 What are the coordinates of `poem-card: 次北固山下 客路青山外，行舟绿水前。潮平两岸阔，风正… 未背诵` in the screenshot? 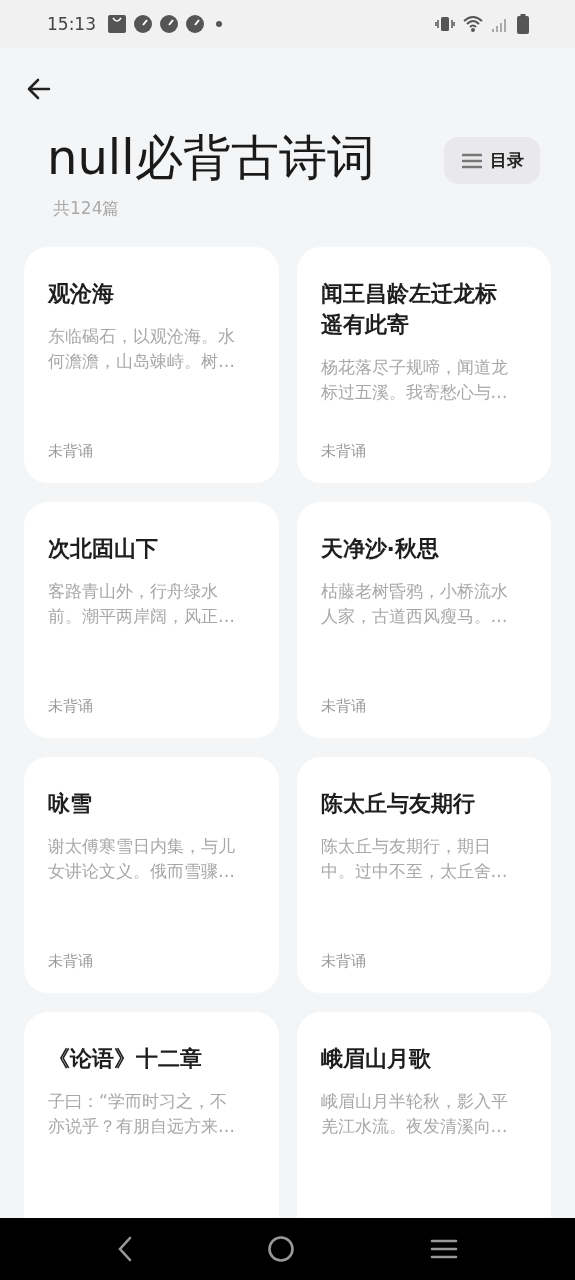 It's located at (151, 620).